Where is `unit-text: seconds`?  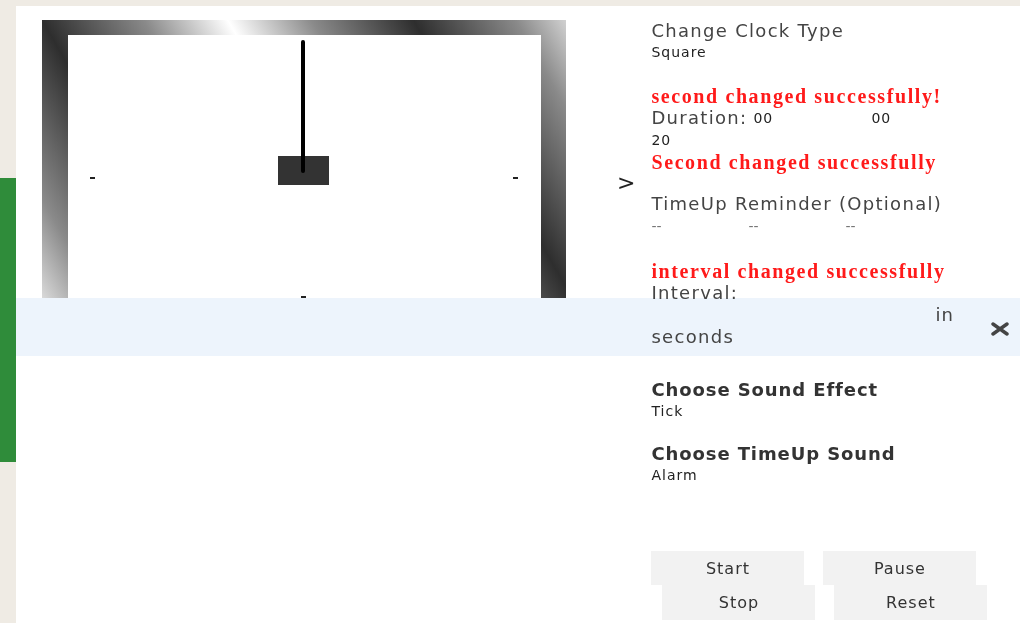
unit-text: seconds is located at coordinates (693, 337).